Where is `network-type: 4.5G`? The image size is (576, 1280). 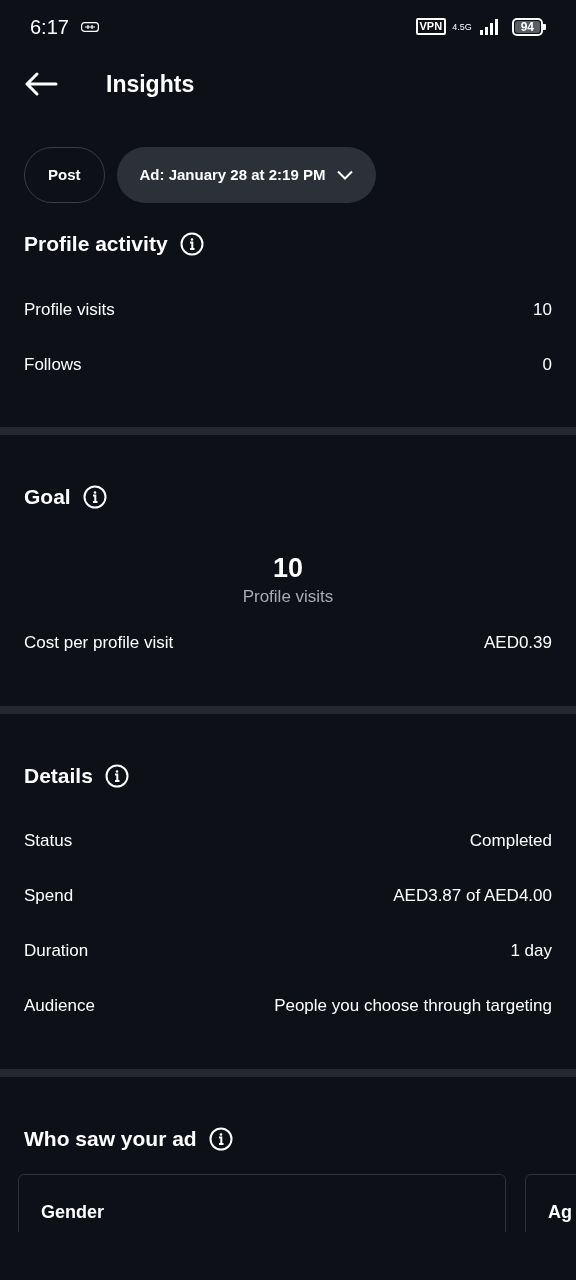 network-type: 4.5G is located at coordinates (462, 26).